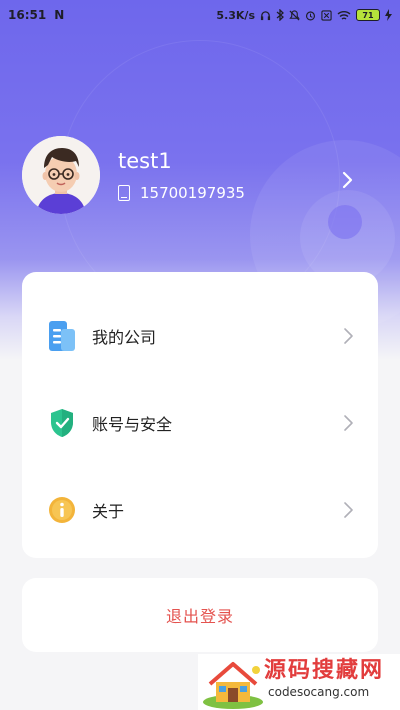 The width and height of the screenshot is (400, 710). I want to click on battery-level: 71, so click(368, 15).